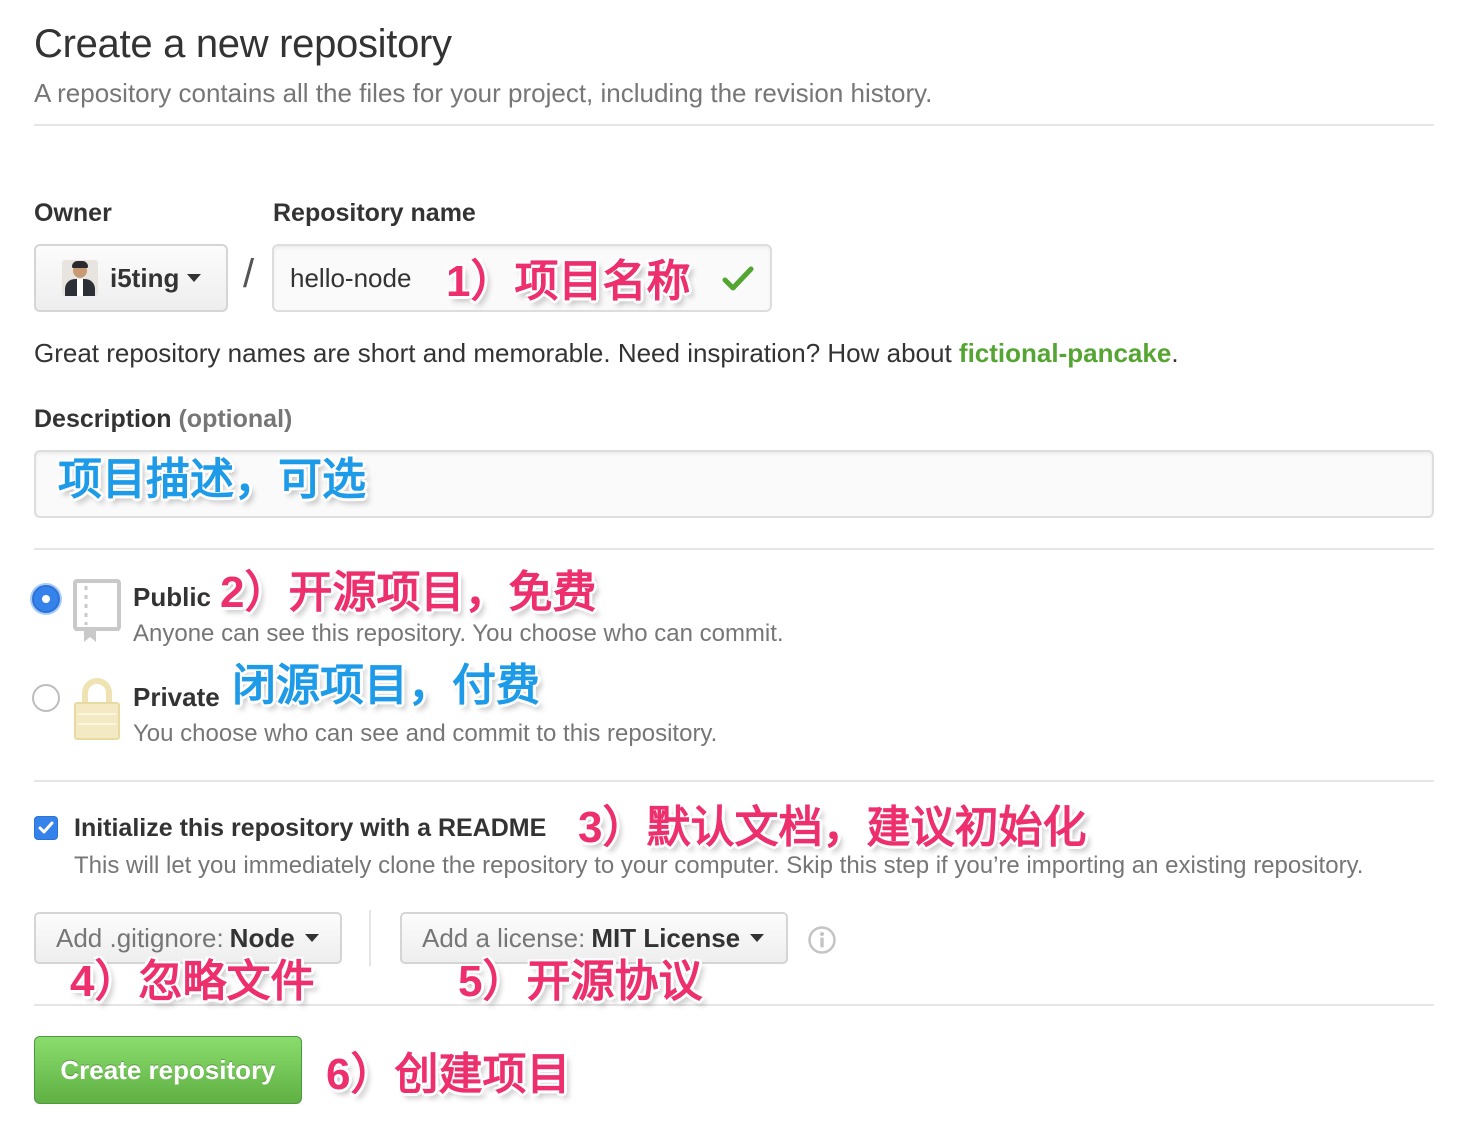 The height and width of the screenshot is (1132, 1476). I want to click on license-prefix: Add a license:, so click(504, 937).